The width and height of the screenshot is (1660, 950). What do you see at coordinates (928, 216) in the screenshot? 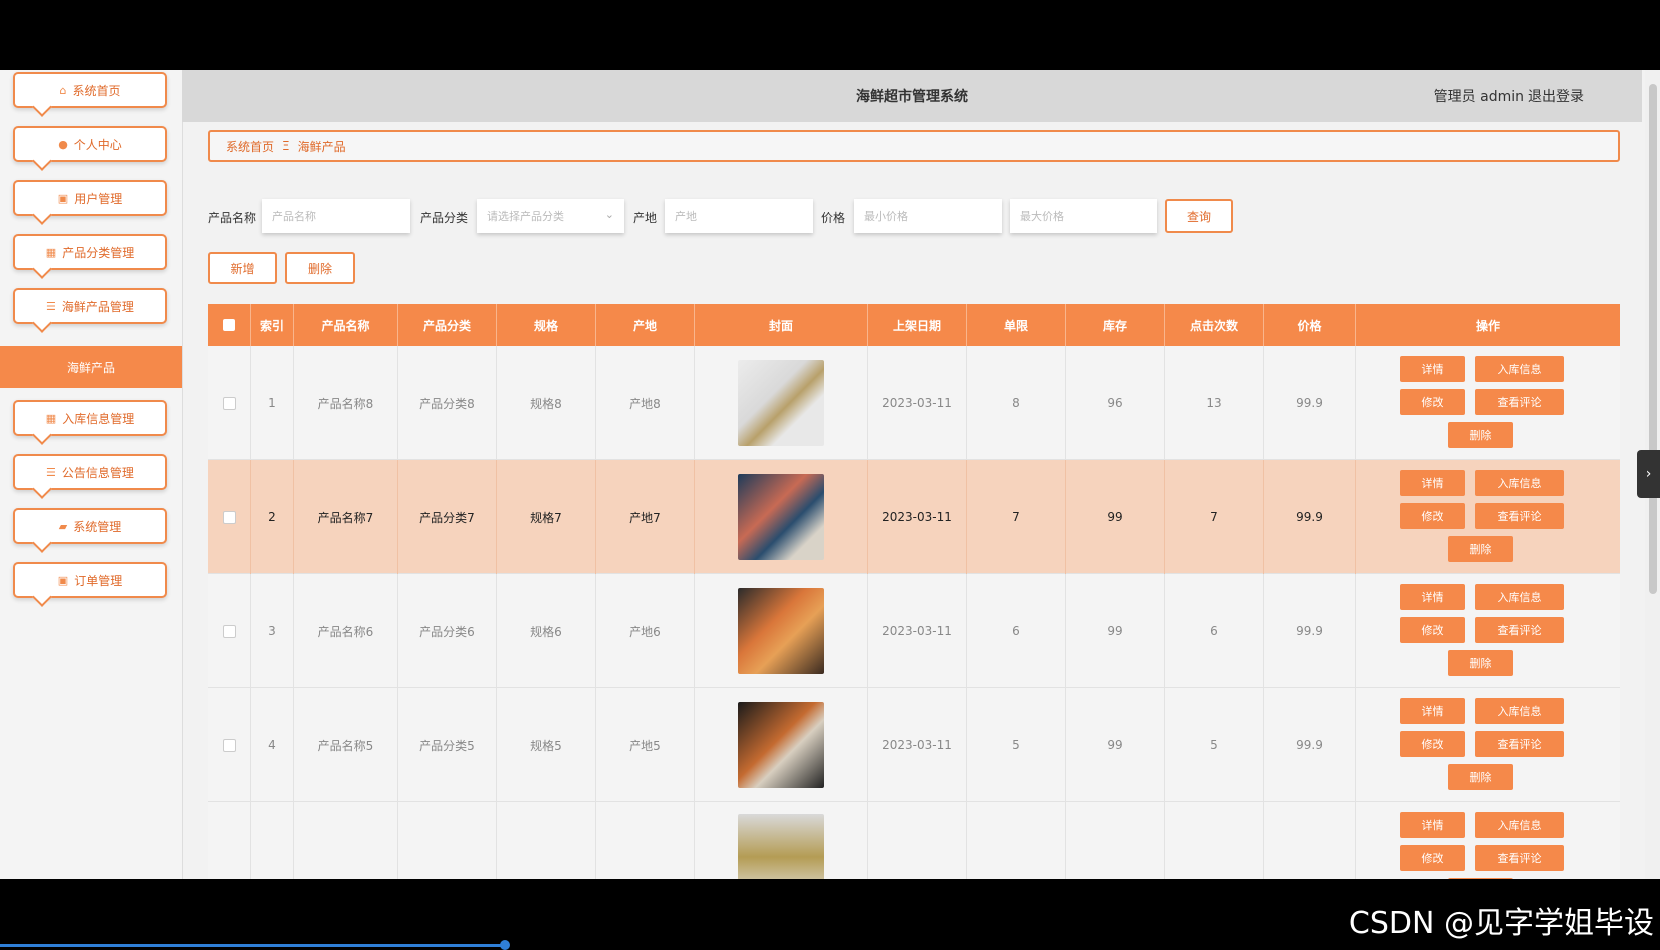
I see `min-price-input: 最小价格` at bounding box center [928, 216].